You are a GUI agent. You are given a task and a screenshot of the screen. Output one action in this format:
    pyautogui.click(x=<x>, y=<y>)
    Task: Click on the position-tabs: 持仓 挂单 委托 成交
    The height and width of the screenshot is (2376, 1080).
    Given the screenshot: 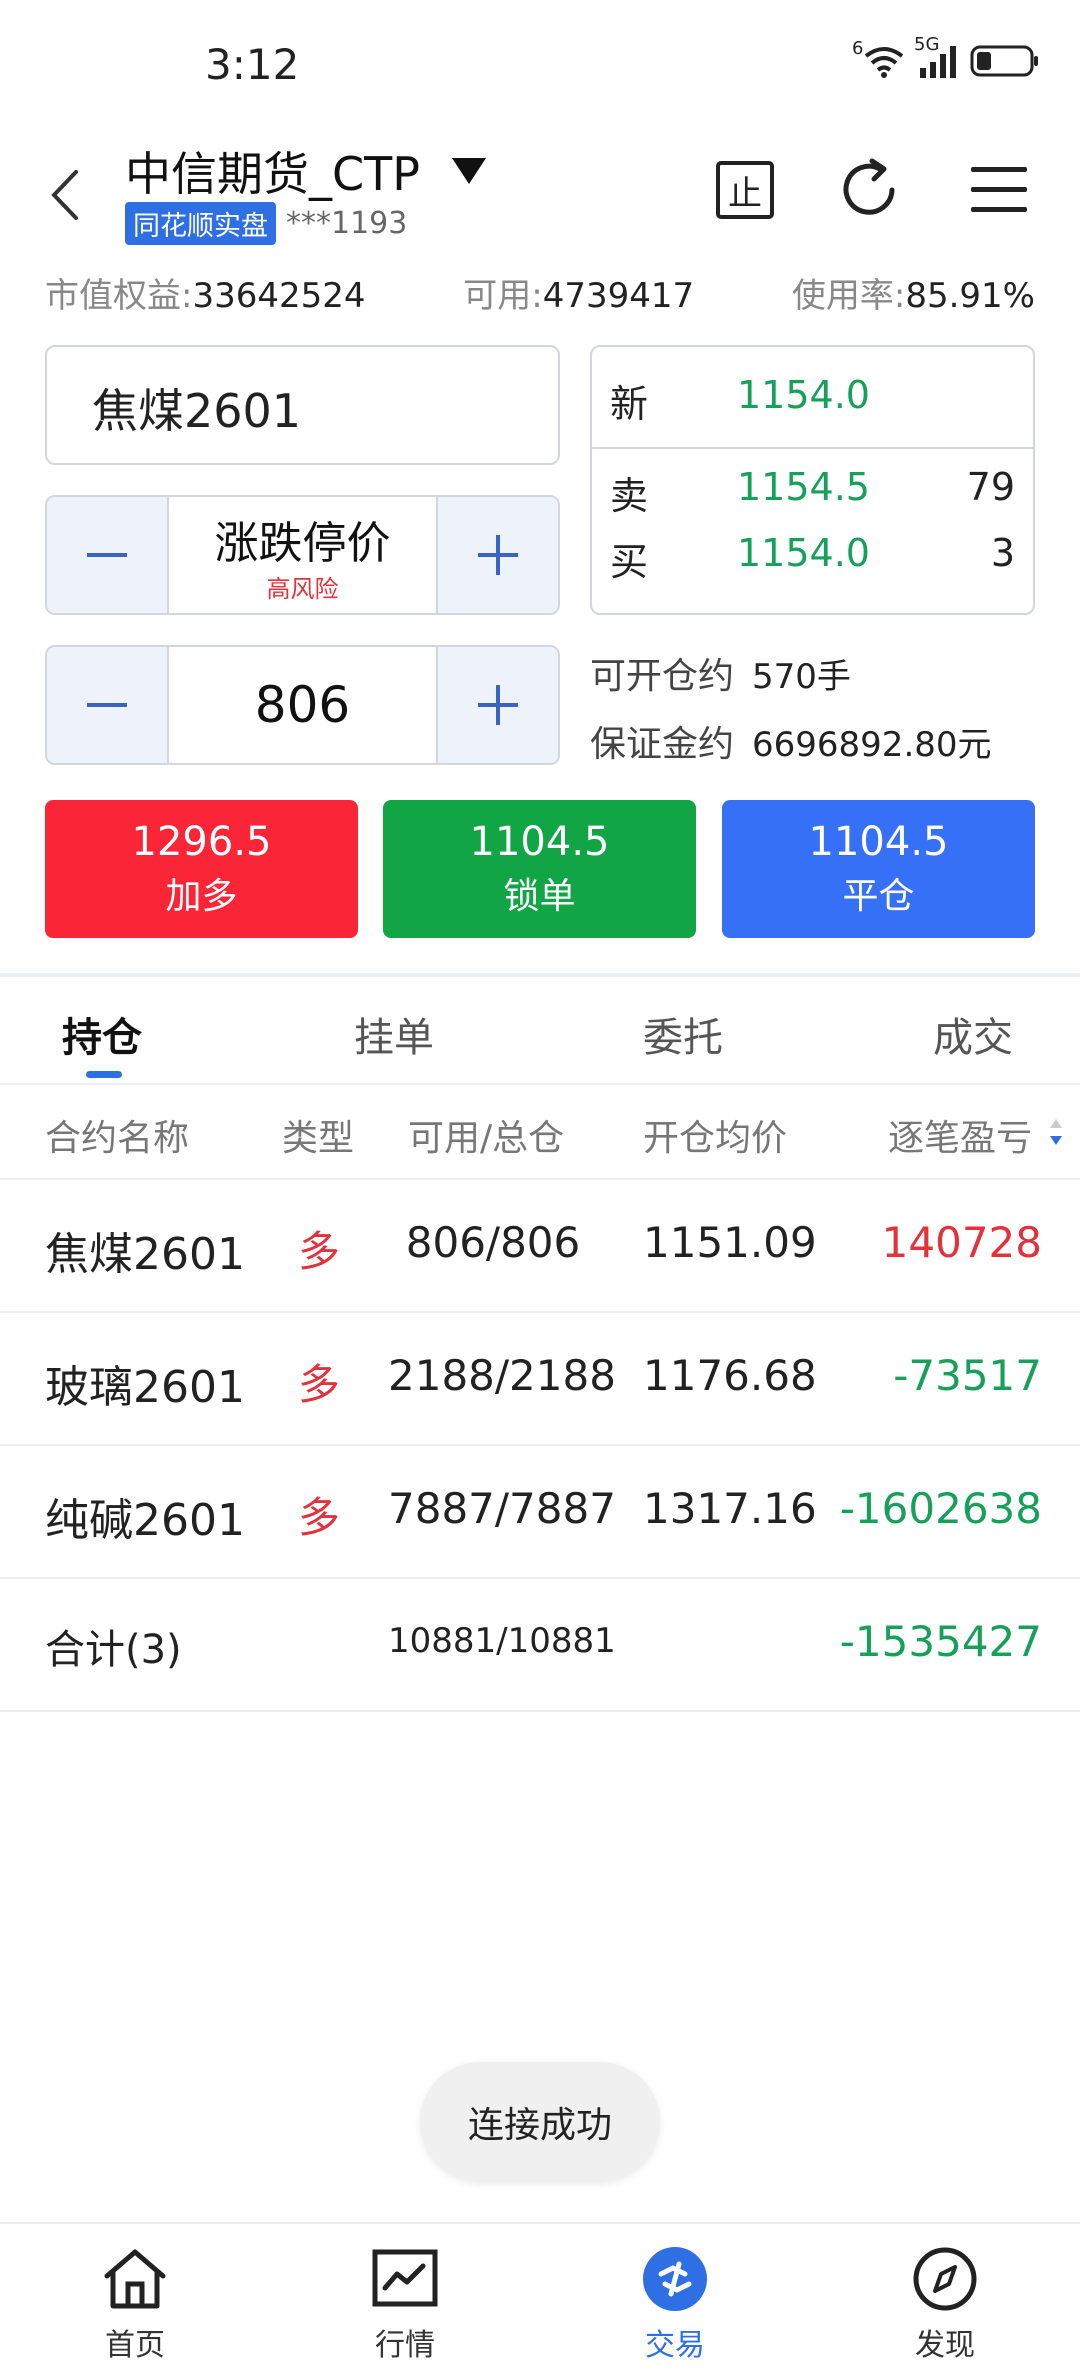 What is the action you would take?
    pyautogui.click(x=540, y=1030)
    